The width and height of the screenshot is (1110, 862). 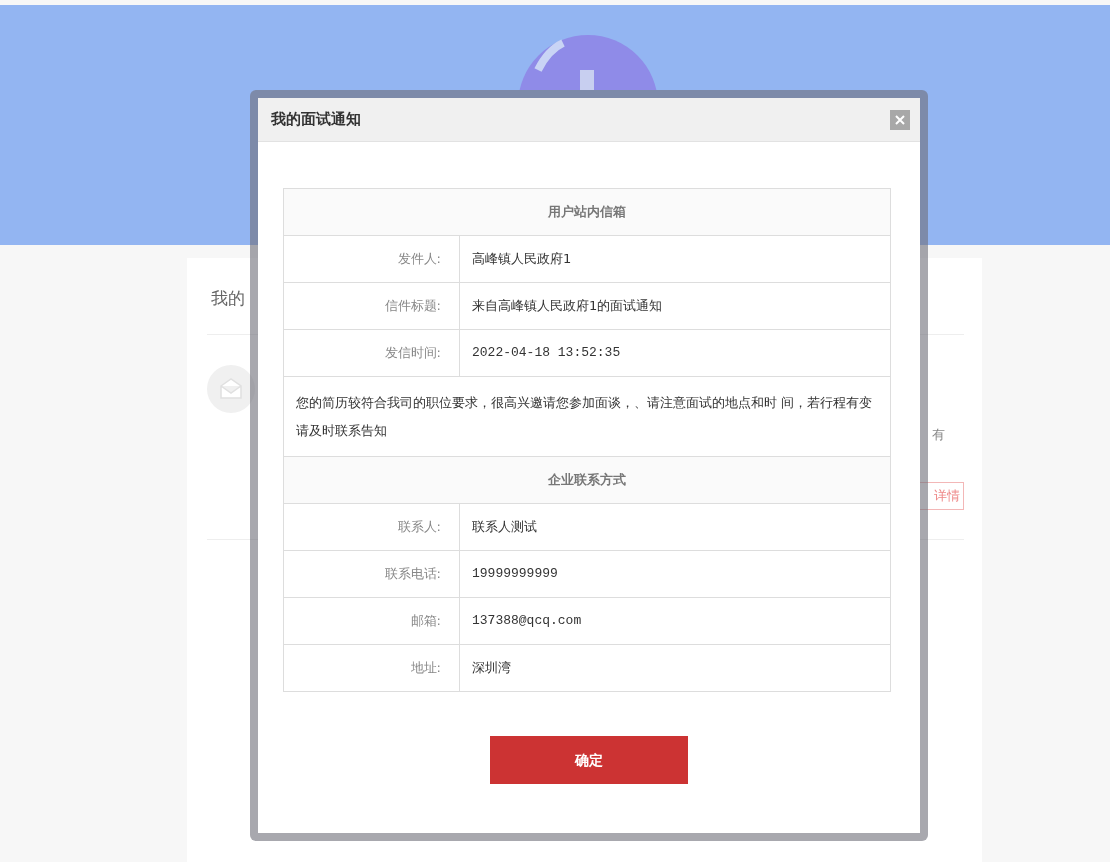 What do you see at coordinates (227, 298) in the screenshot?
I see `section-title: 我的` at bounding box center [227, 298].